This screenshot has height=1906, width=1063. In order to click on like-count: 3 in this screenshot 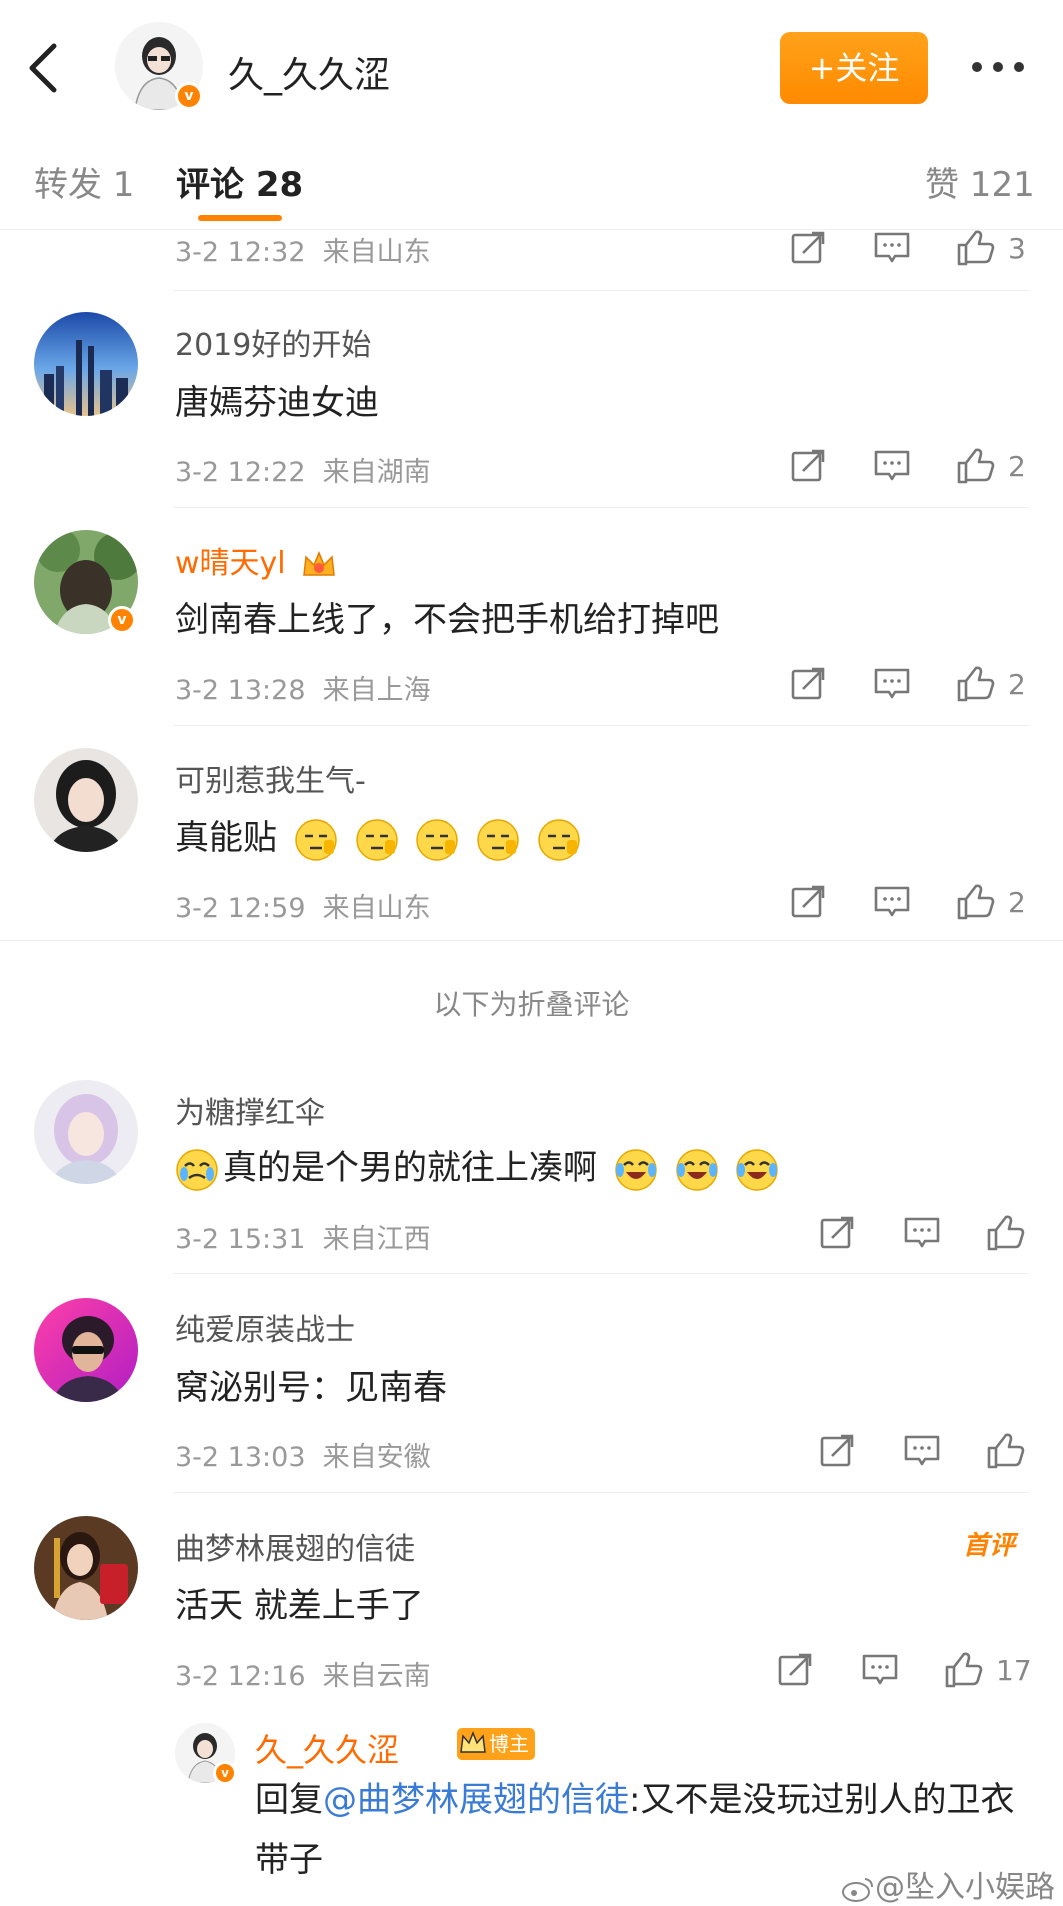, I will do `click(1017, 248)`.